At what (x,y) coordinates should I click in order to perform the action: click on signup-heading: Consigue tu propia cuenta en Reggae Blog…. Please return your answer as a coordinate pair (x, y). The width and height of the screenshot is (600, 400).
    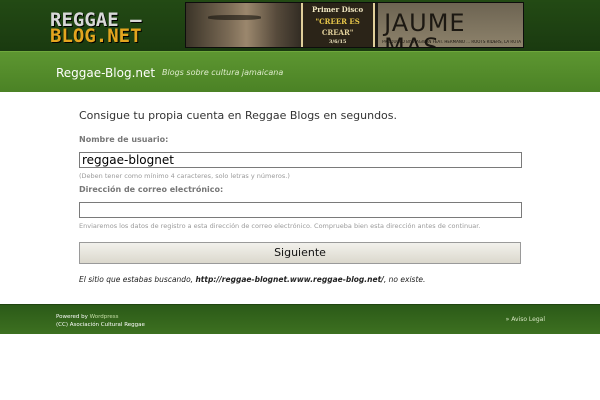
    Looking at the image, I should click on (238, 115).